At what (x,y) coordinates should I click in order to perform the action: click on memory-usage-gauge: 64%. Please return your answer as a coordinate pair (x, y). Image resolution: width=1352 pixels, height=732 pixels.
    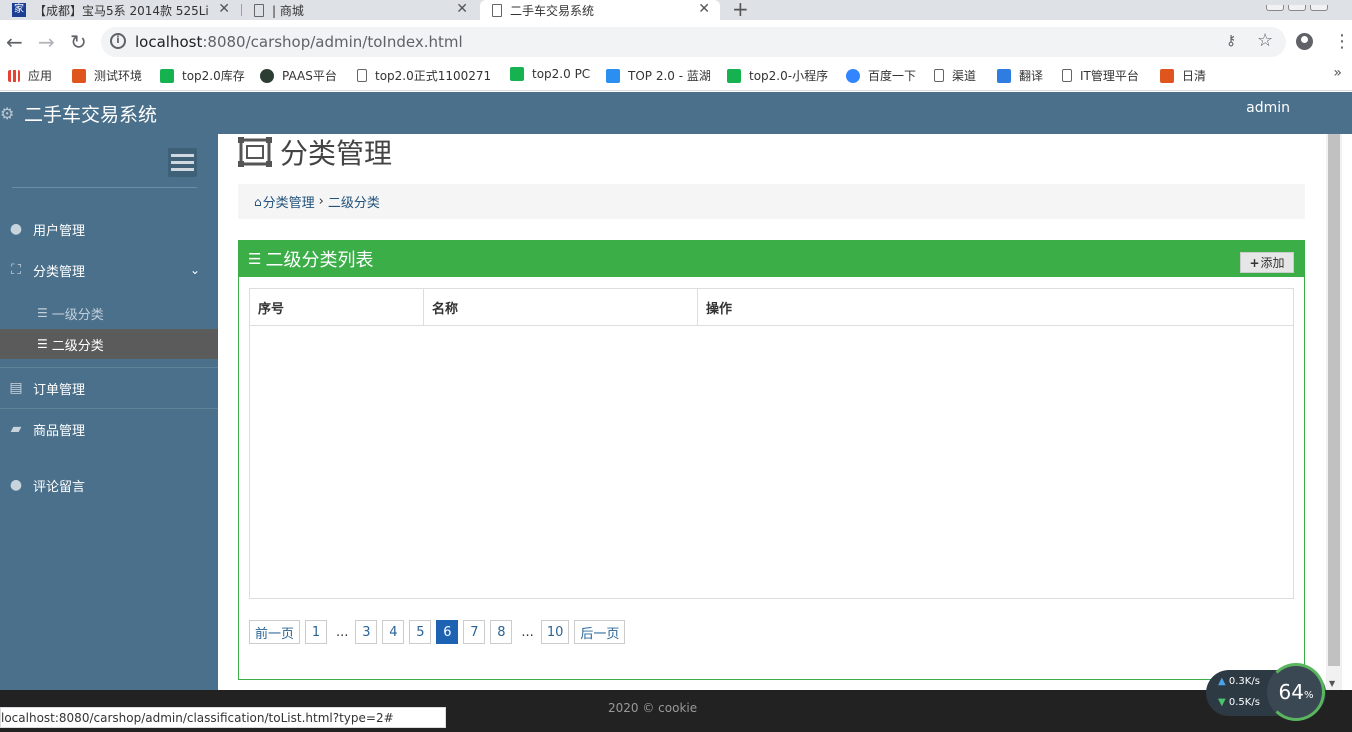
    Looking at the image, I should click on (1296, 692).